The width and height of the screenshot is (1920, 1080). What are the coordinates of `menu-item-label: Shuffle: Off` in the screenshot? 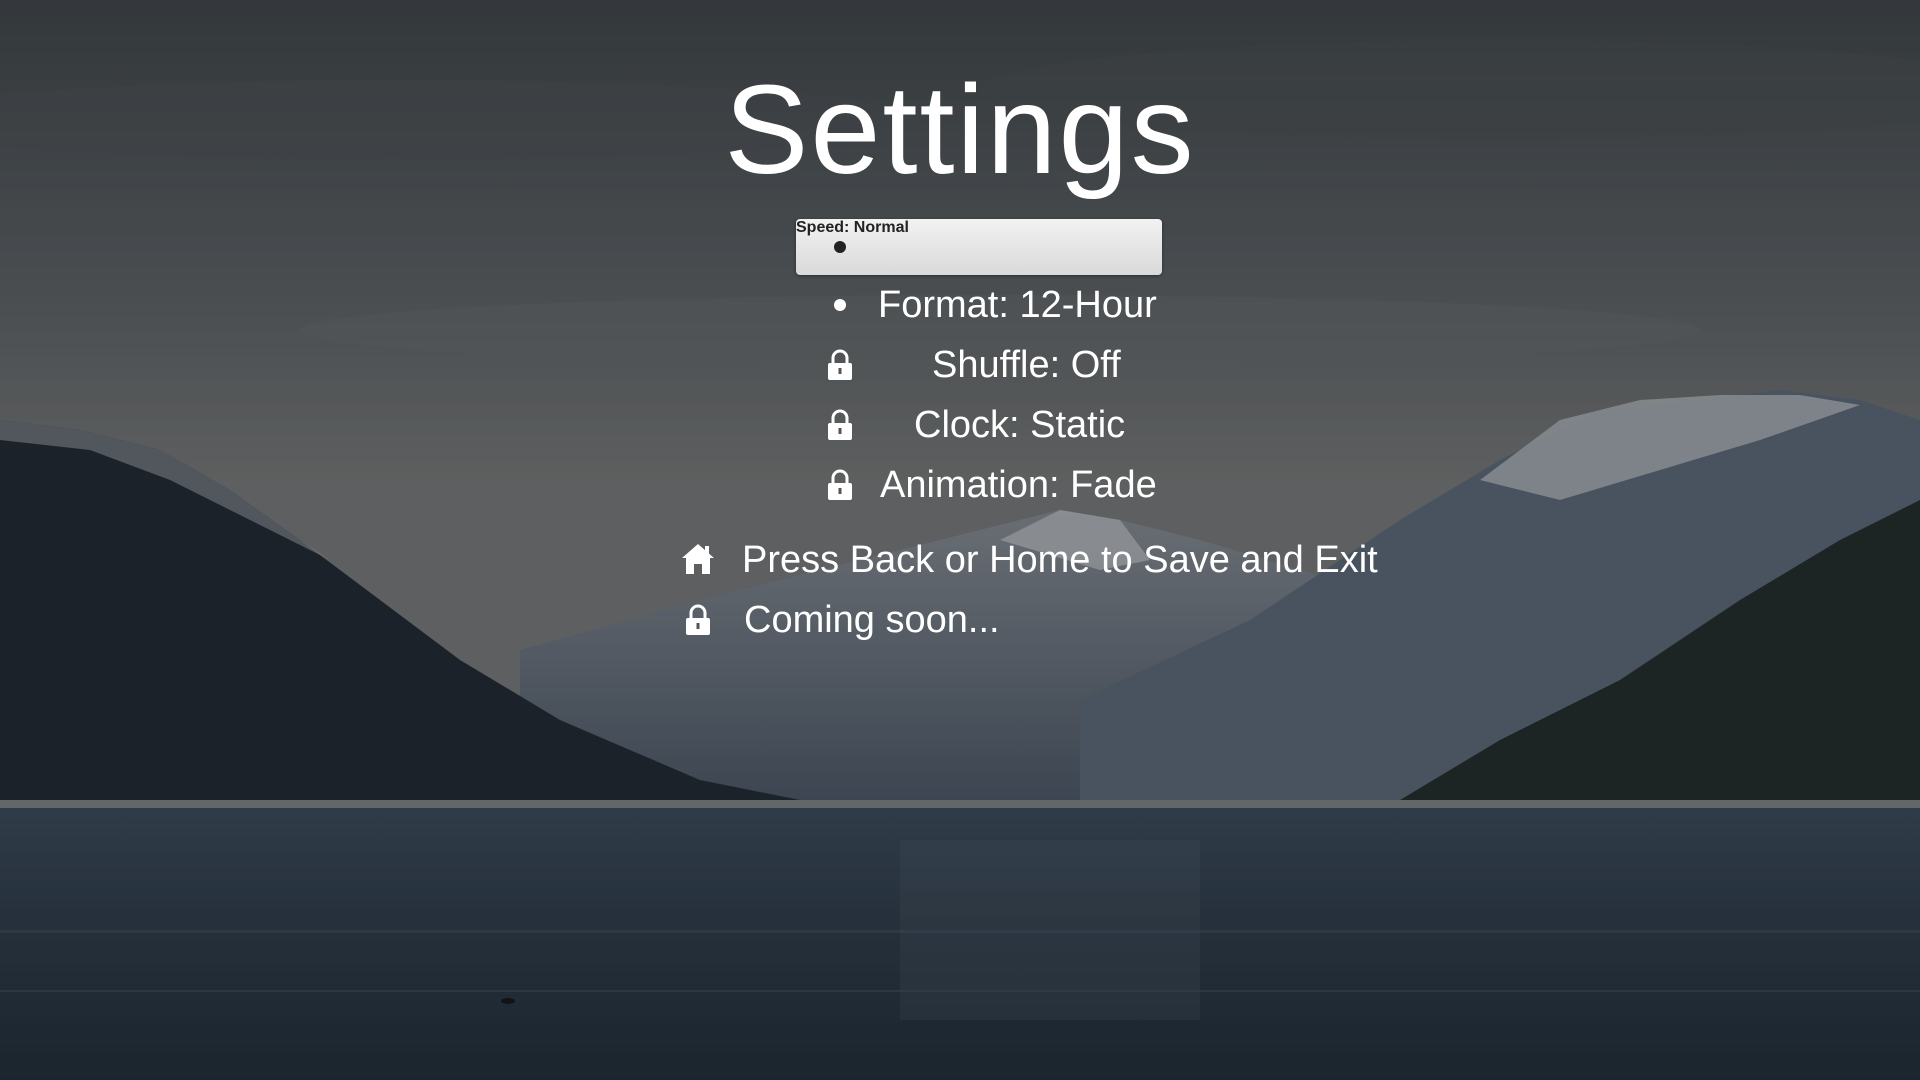 It's located at (1026, 365).